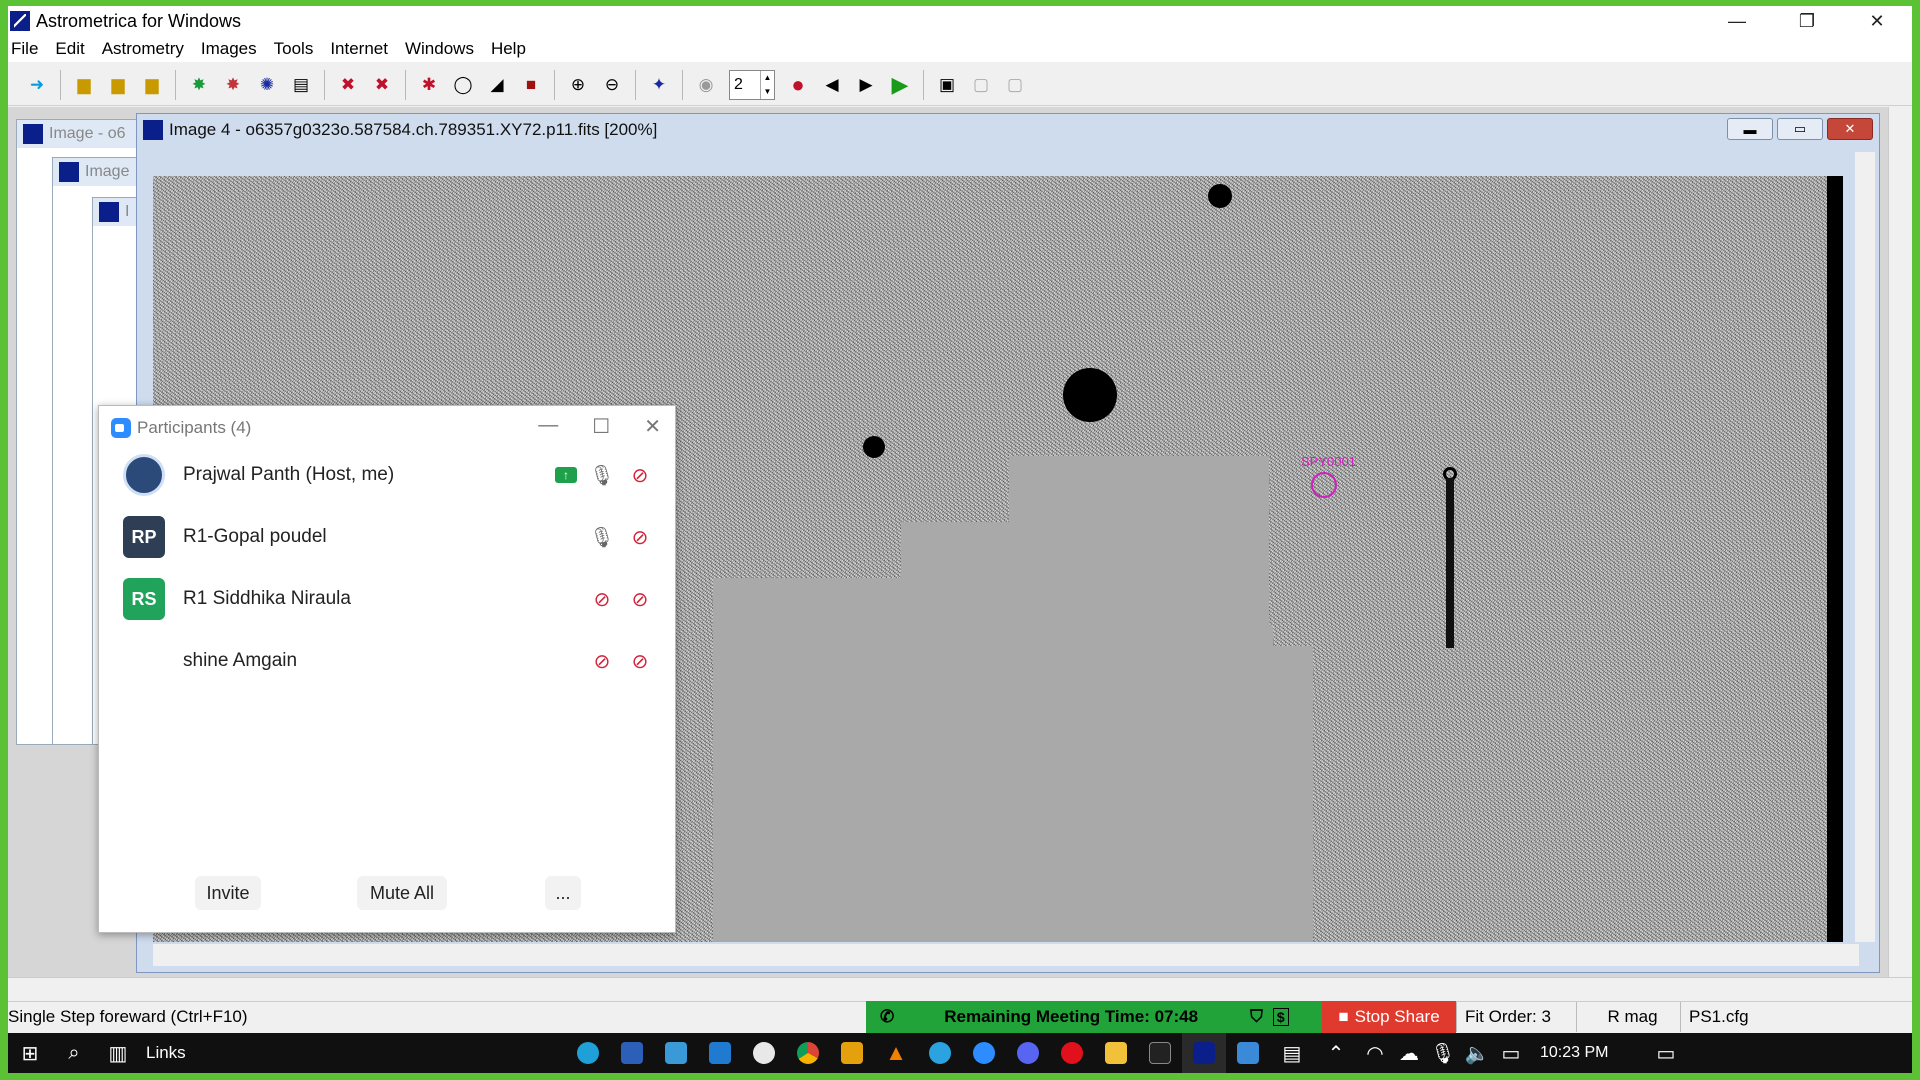  What do you see at coordinates (30, 1053) in the screenshot?
I see `windows-start-icon: ⊞` at bounding box center [30, 1053].